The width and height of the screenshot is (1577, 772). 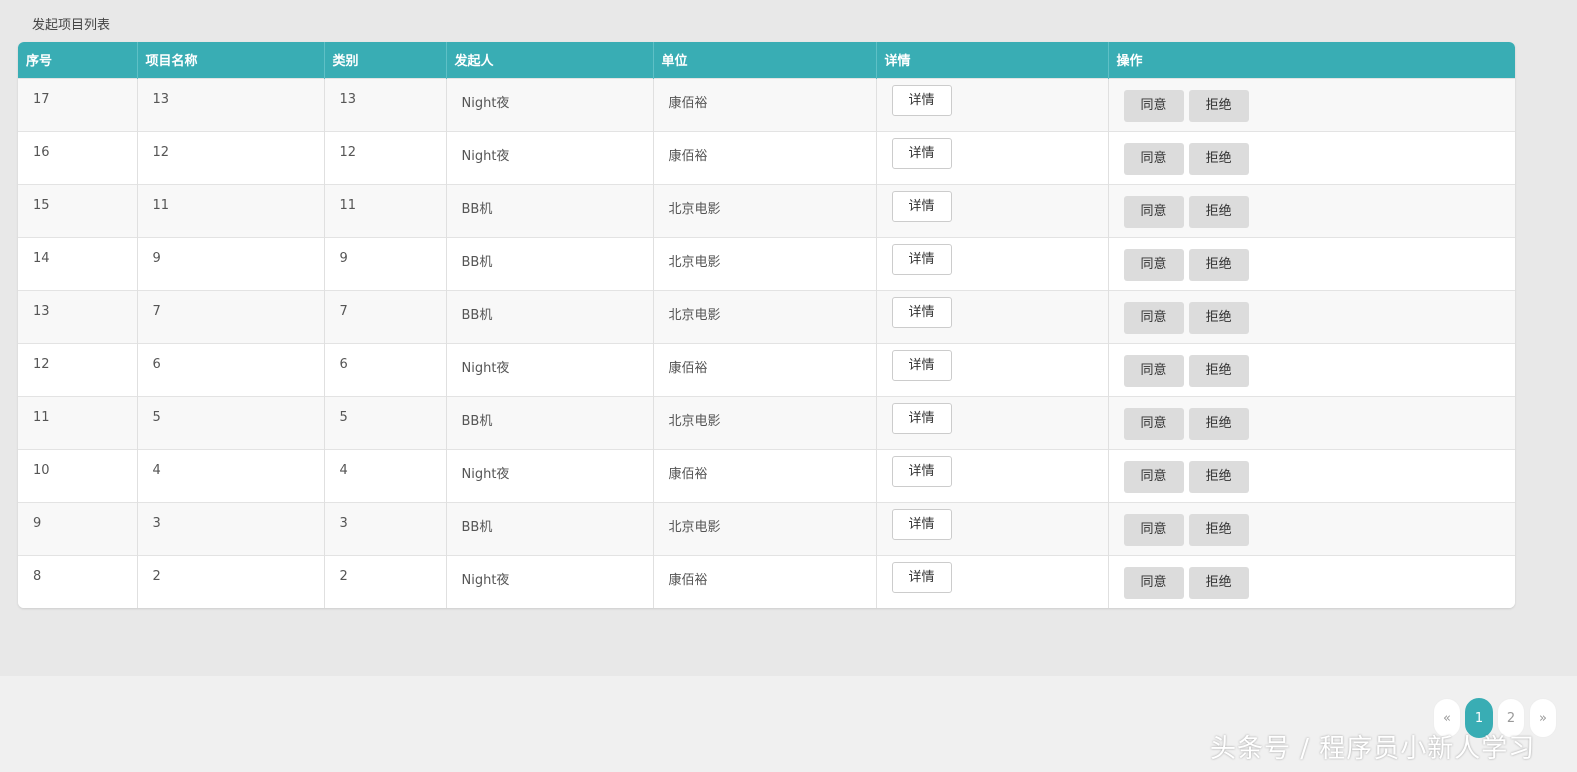 What do you see at coordinates (78, 475) in the screenshot?
I see `row-index: 10` at bounding box center [78, 475].